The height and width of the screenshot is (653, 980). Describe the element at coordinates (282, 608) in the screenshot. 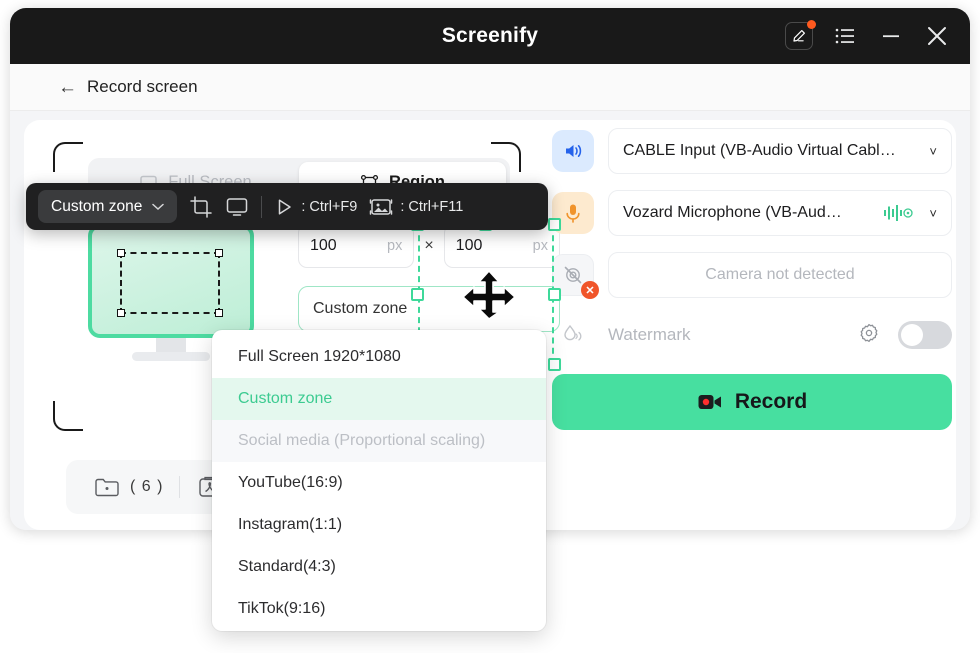

I see `dropdown-item-label: TikTok(9:16)` at that location.